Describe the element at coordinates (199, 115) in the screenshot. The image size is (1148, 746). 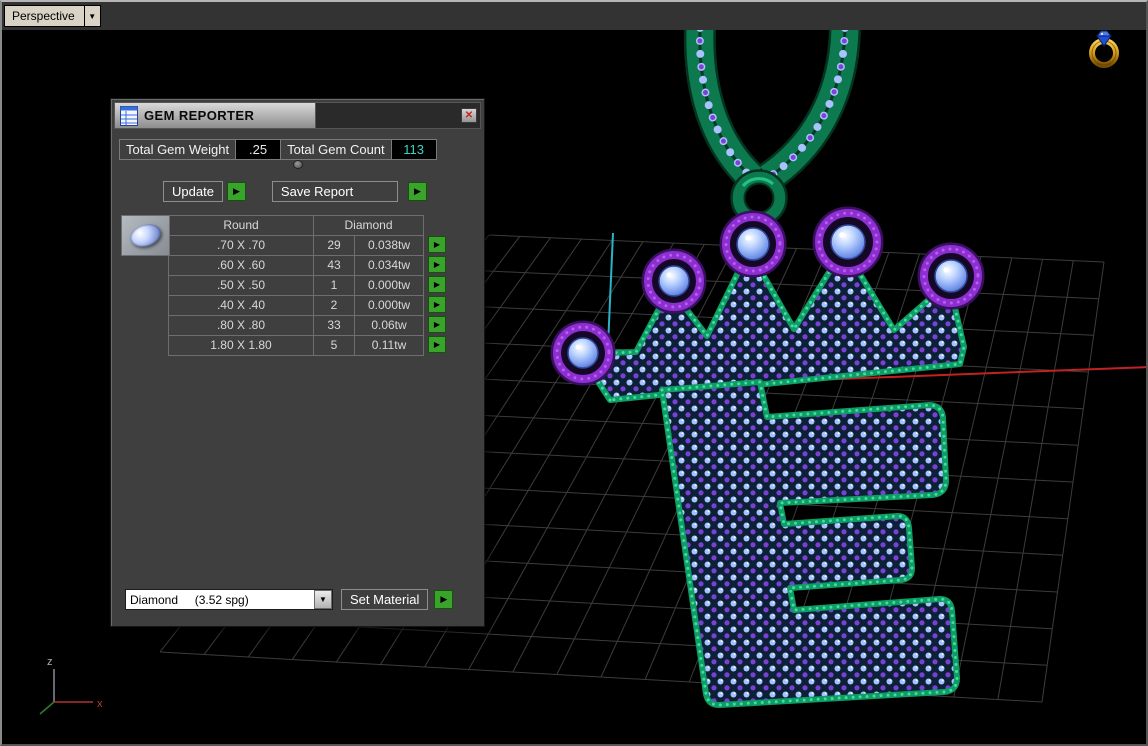
I see `dialog-title: GEM REPORTER` at that location.